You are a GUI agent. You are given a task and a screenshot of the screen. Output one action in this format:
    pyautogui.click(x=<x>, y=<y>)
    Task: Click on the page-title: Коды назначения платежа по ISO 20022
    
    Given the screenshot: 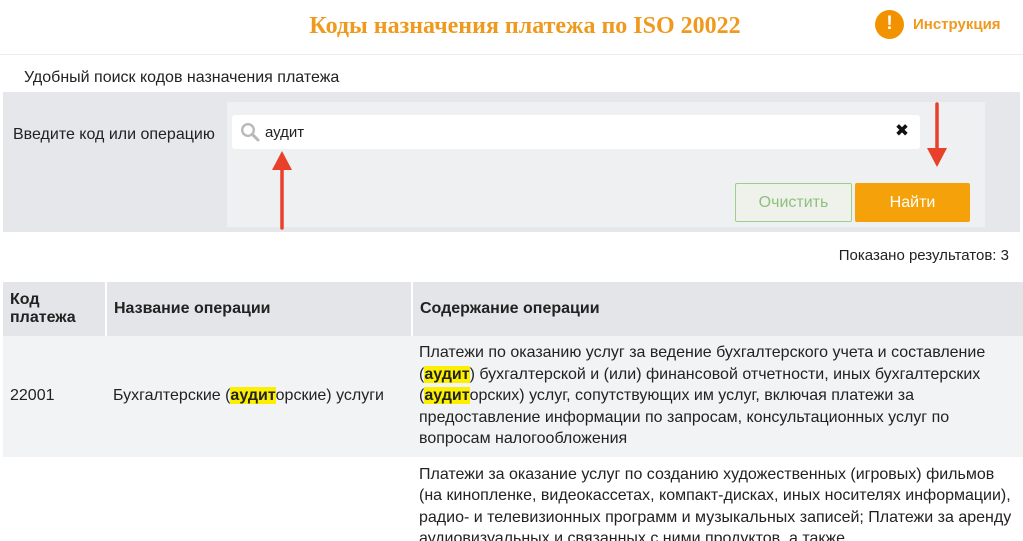 What is the action you would take?
    pyautogui.click(x=525, y=26)
    